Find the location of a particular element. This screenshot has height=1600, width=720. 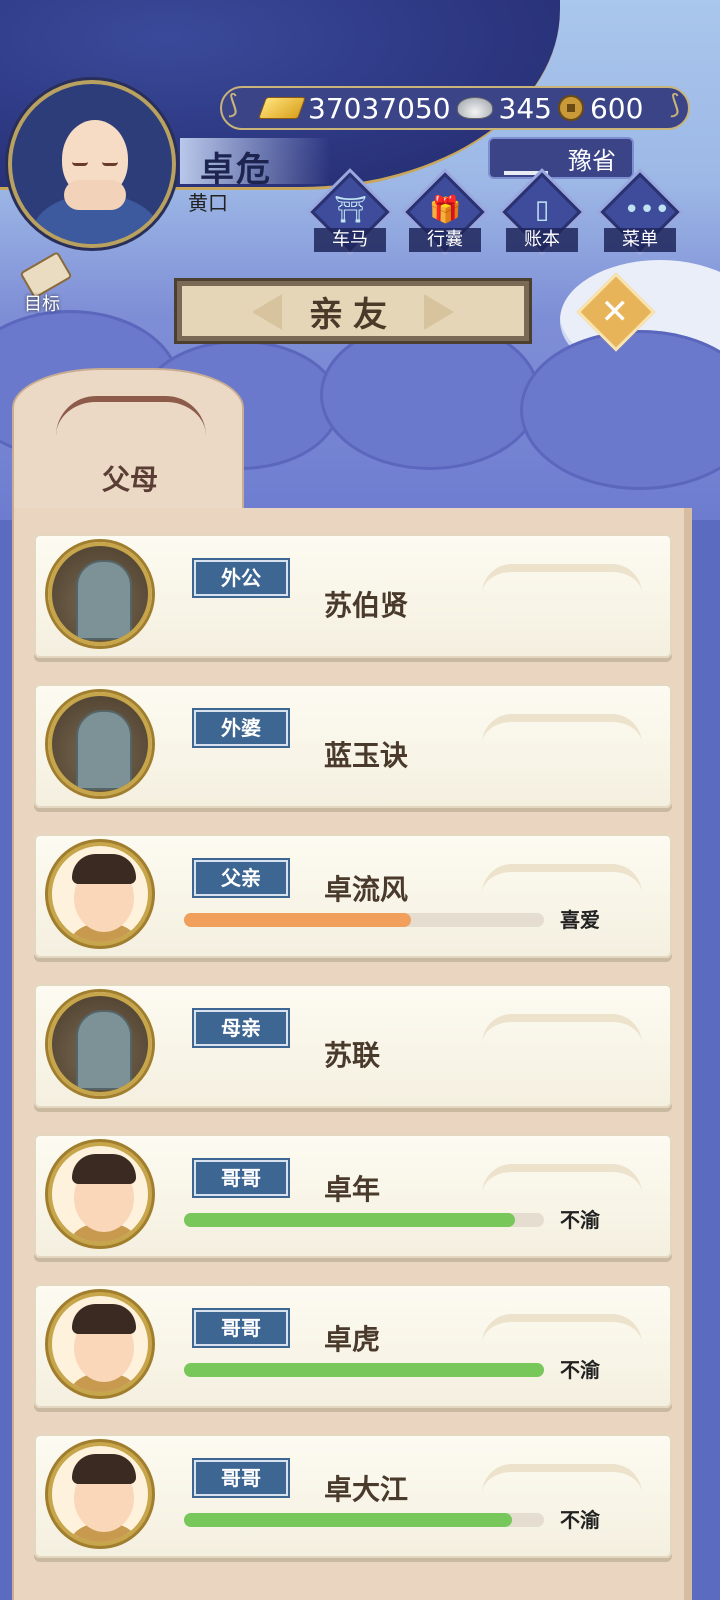

gold-amount: 37037050 is located at coordinates (379, 108).